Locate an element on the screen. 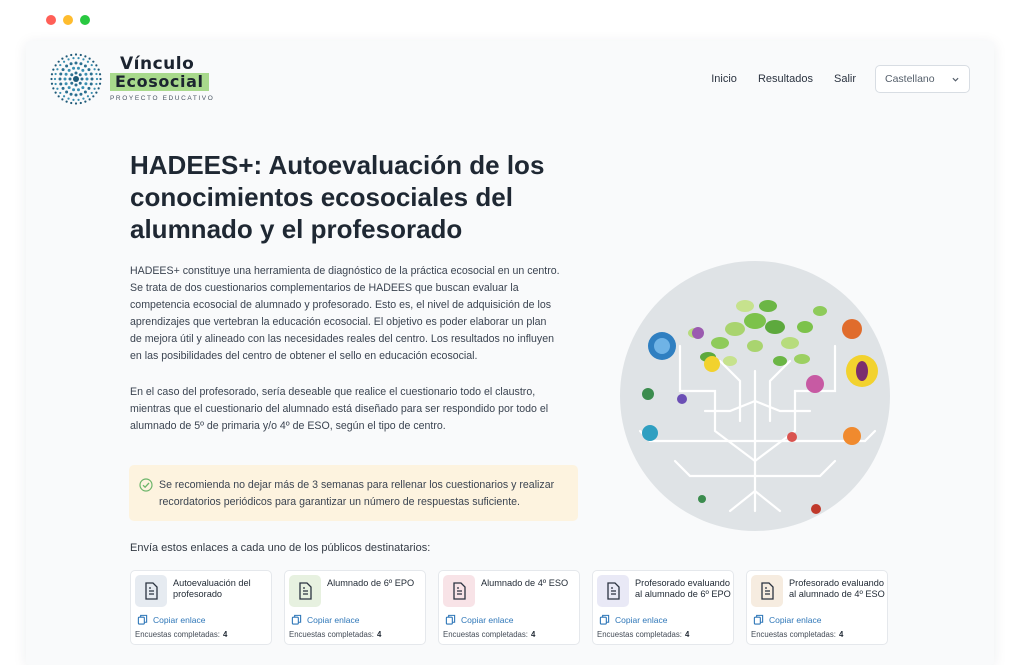 The height and width of the screenshot is (665, 1024). logo-mandala-icon is located at coordinates (76, 79).